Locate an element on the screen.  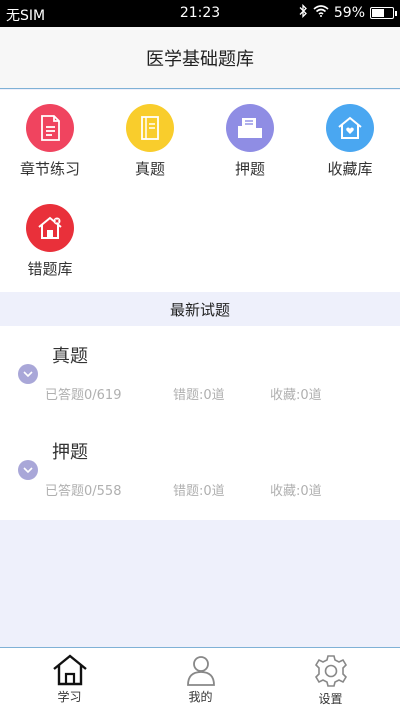
tab-study: 学习 is located at coordinates (69, 679).